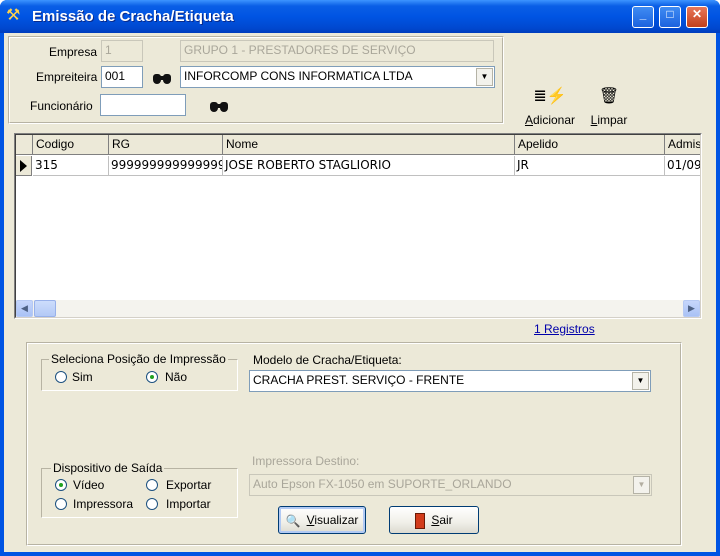 This screenshot has width=720, height=556. What do you see at coordinates (73, 52) in the screenshot?
I see `empresa-label: Empresa` at bounding box center [73, 52].